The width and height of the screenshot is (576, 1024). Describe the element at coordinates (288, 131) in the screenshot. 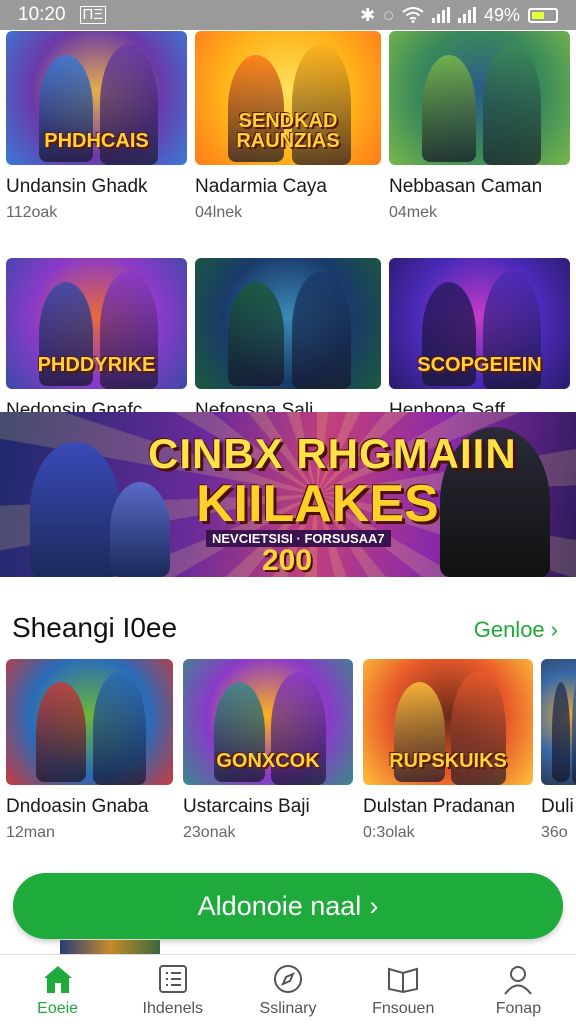

I see `thumbnail-title: SENDKAD RAUNZIAS` at that location.